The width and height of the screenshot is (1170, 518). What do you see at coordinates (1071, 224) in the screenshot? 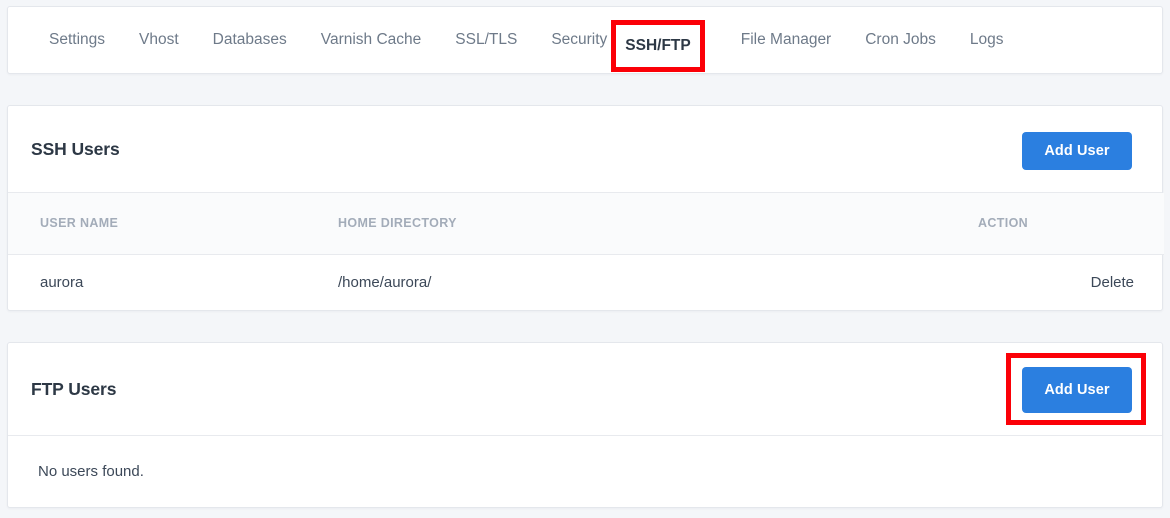
I see `column-header-action: ACTION` at bounding box center [1071, 224].